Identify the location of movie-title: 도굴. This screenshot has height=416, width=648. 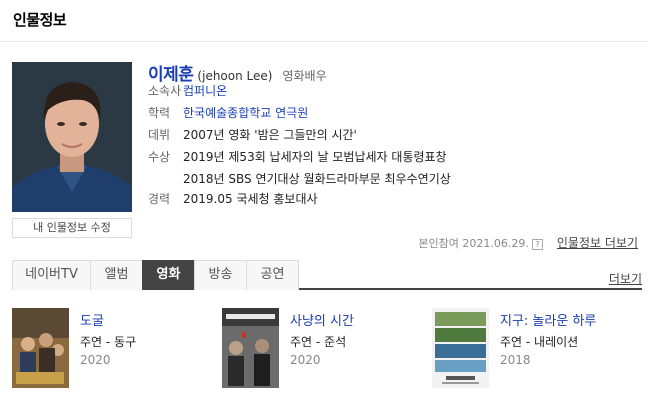
(92, 319).